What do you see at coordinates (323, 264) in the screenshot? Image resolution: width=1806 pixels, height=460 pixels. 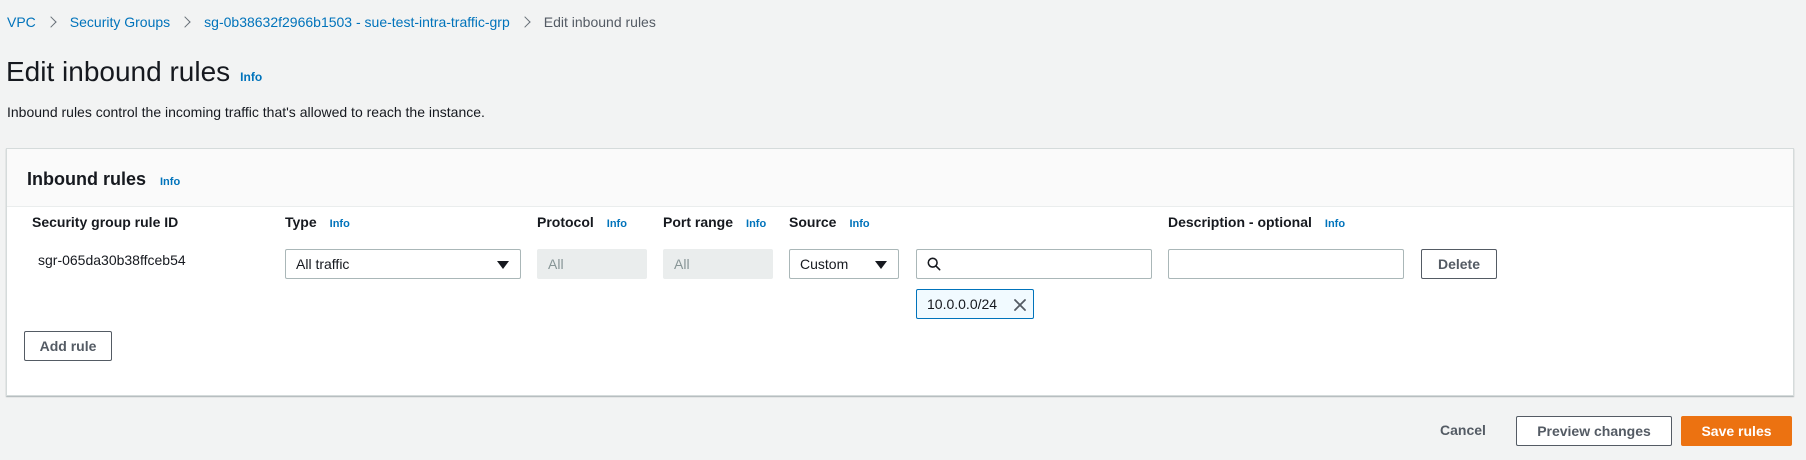 I see `type-select-value: All traffic` at bounding box center [323, 264].